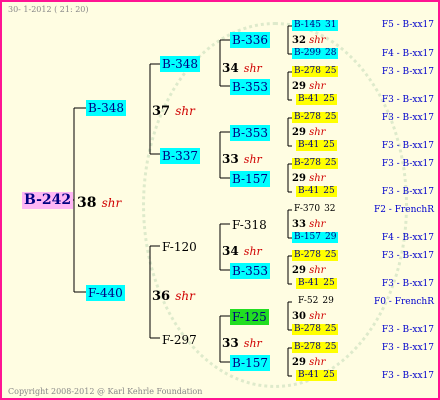  I want to click on gen2-node: F-297, so click(179, 340).